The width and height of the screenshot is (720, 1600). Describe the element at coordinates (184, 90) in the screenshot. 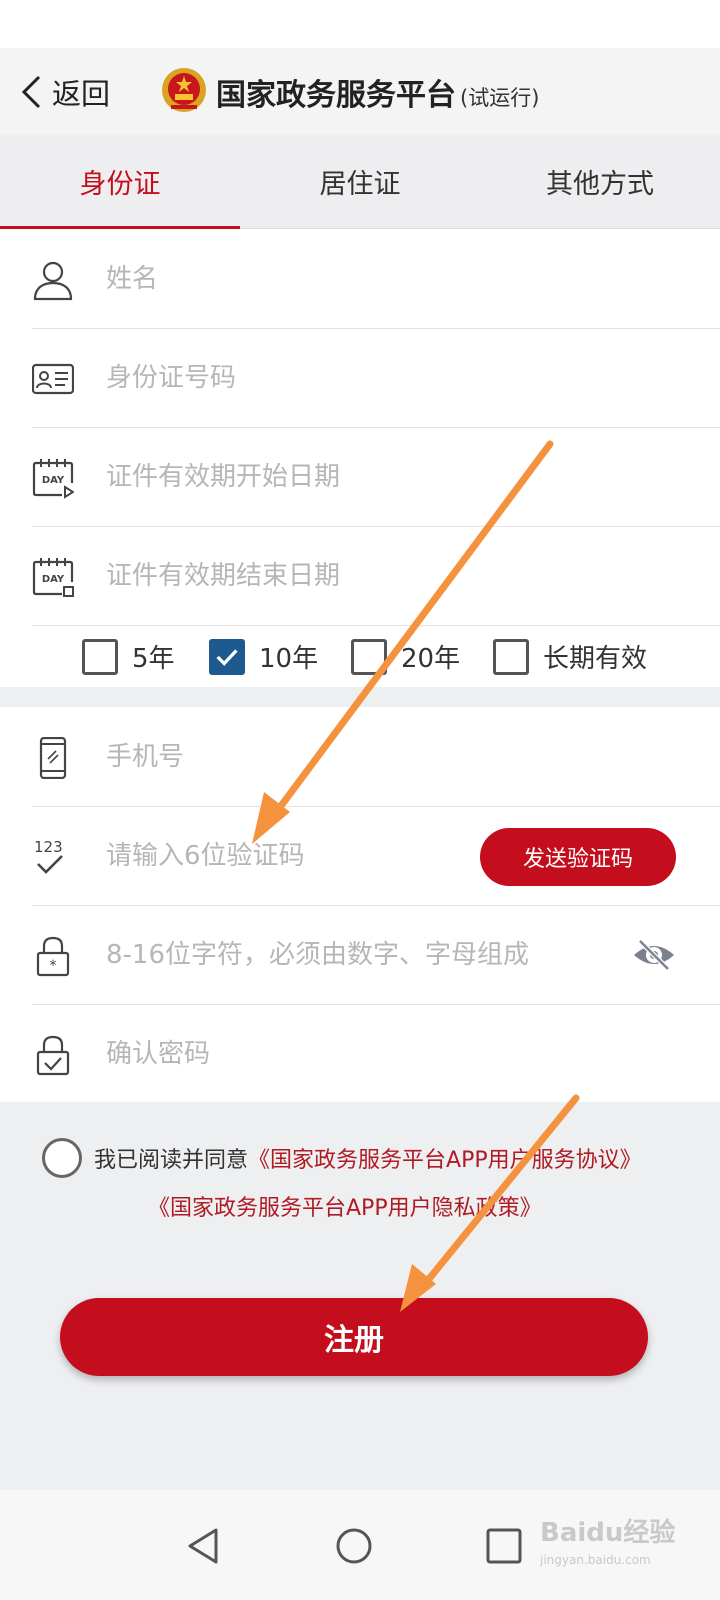

I see `national-emblem-icon` at that location.